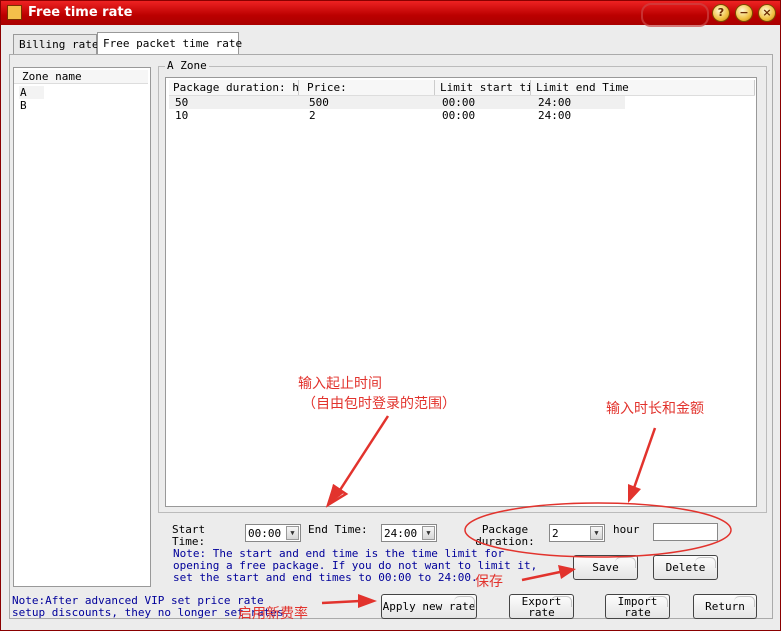 The image size is (781, 631). Describe the element at coordinates (605, 567) in the screenshot. I see `save-button: Save` at that location.